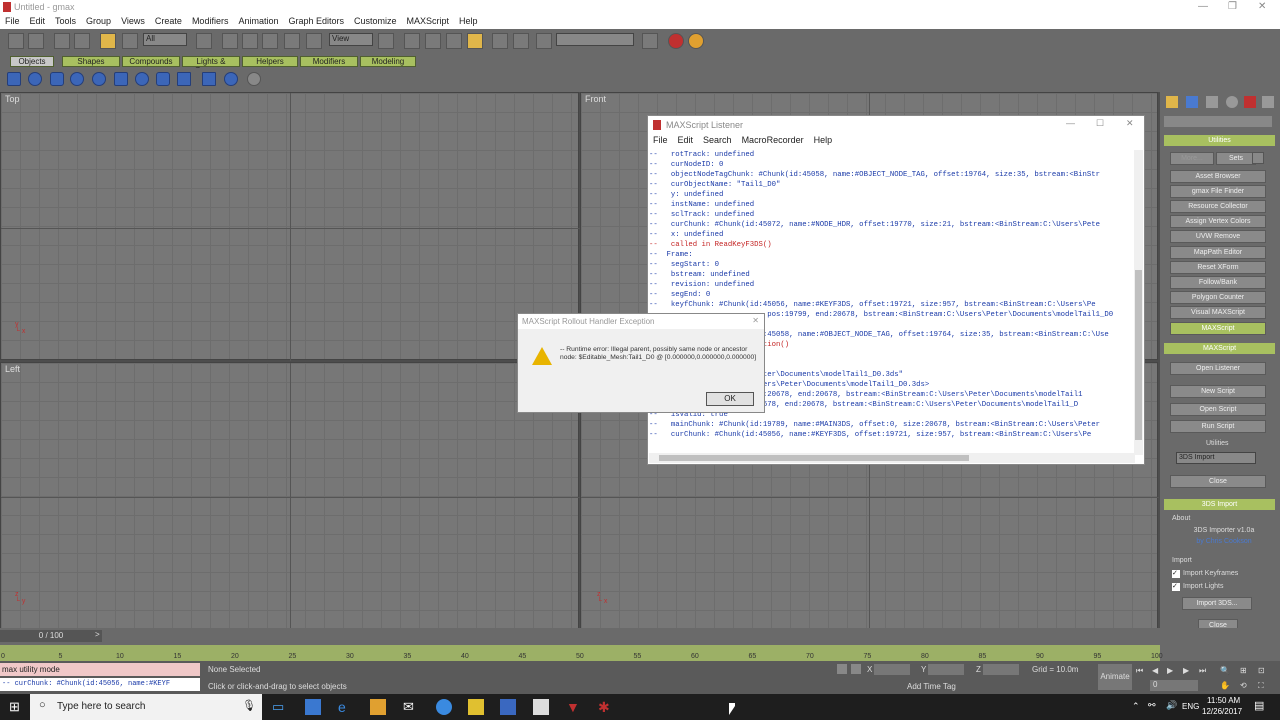  I want to click on new-script-button: New Script, so click(1218, 391).